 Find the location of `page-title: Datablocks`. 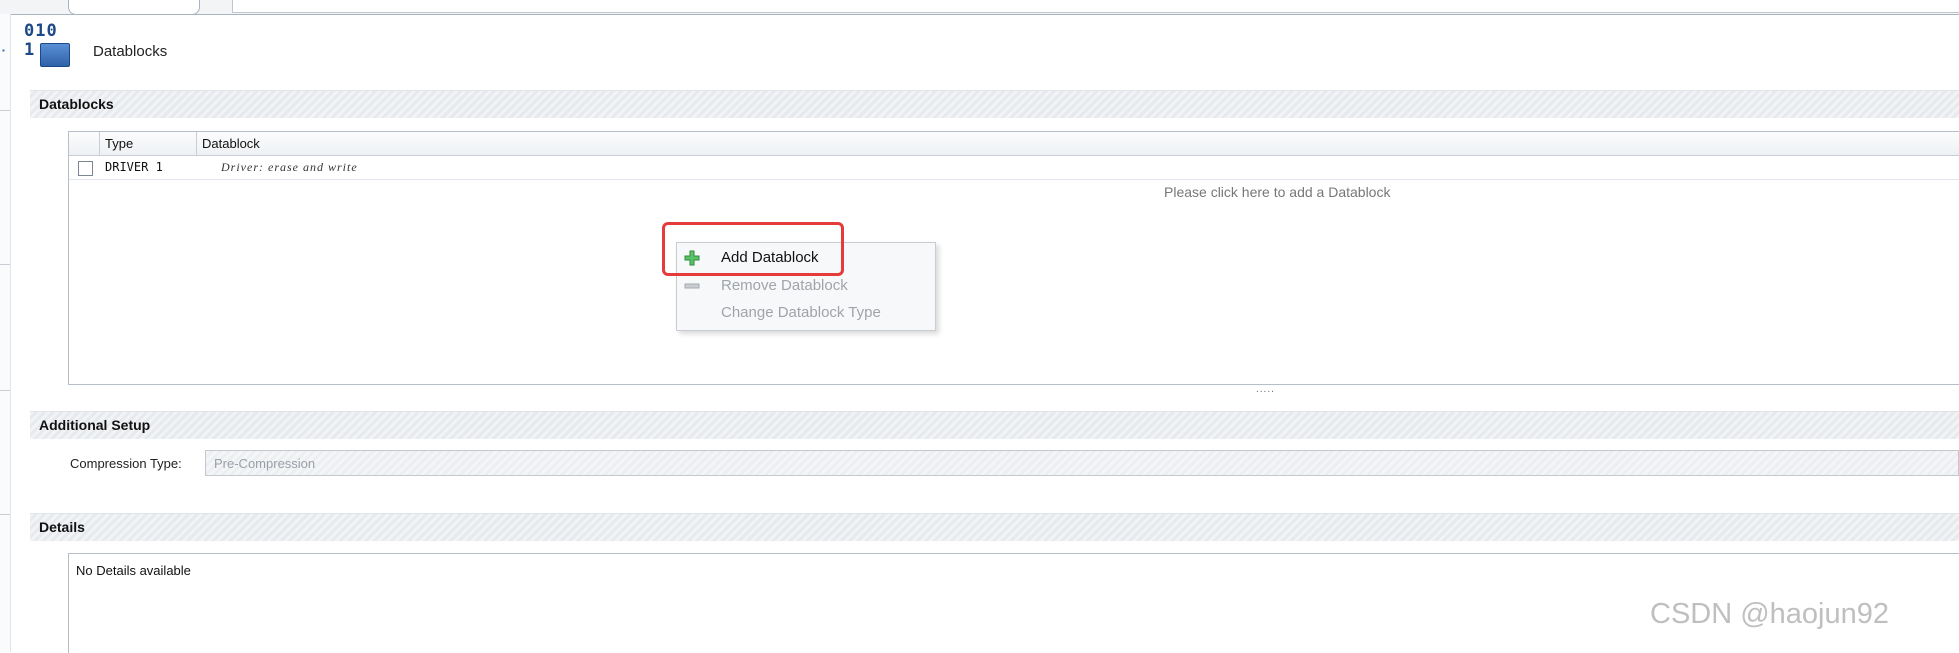

page-title: Datablocks is located at coordinates (130, 51).